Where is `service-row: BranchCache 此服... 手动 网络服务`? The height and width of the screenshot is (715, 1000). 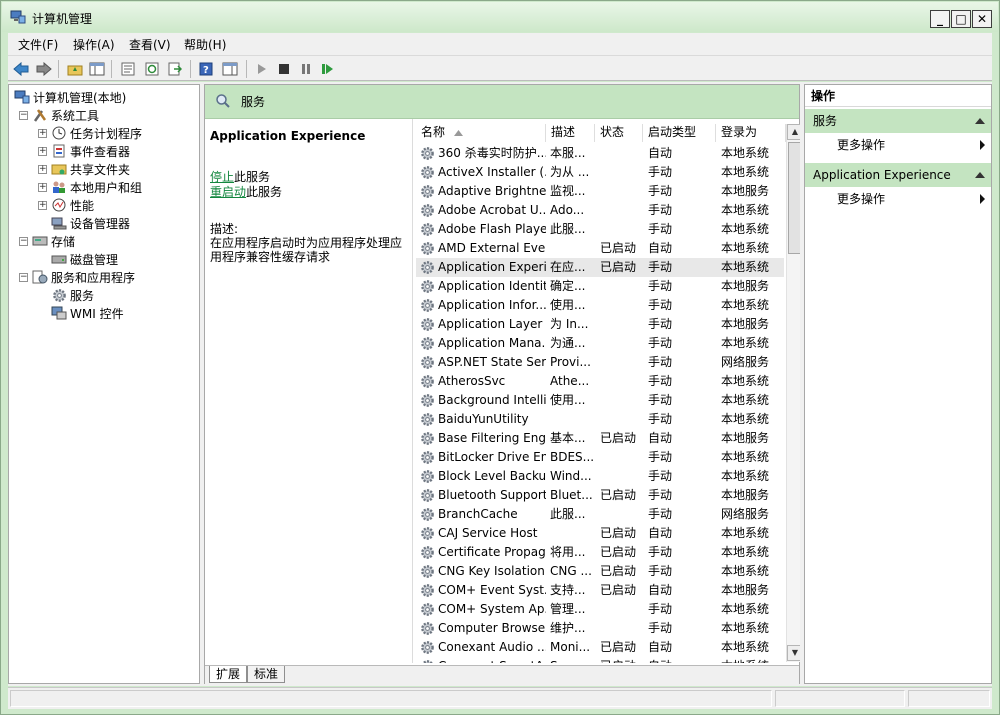 service-row: BranchCache 此服... 手动 网络服务 is located at coordinates (600, 514).